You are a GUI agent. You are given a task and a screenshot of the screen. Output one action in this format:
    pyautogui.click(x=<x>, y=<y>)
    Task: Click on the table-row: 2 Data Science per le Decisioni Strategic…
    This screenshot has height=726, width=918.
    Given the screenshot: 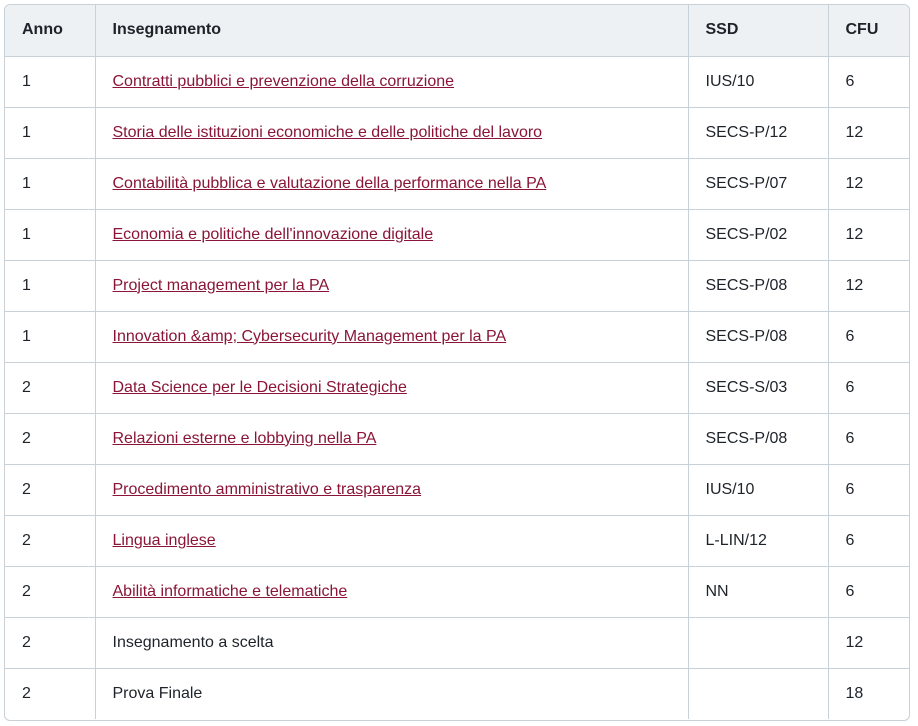 What is the action you would take?
    pyautogui.click(x=457, y=388)
    